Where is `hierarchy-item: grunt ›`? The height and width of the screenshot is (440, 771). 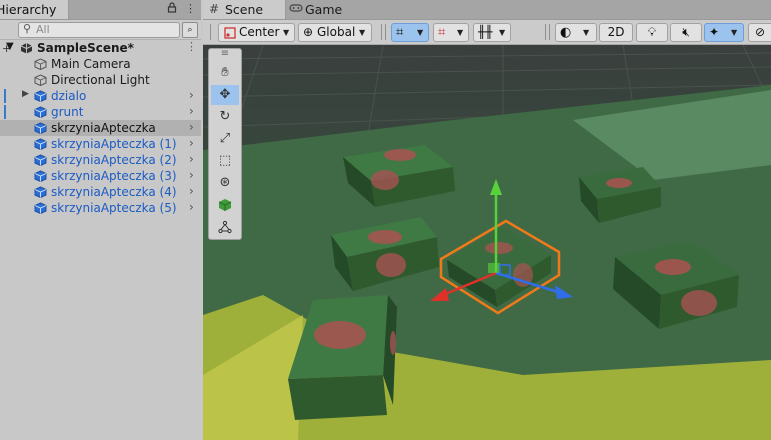 hierarchy-item: grunt › is located at coordinates (100, 112).